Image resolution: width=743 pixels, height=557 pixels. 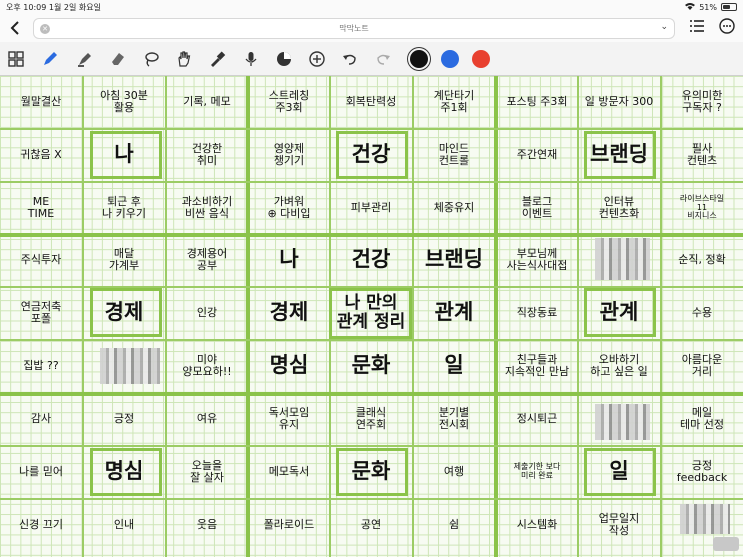 I want to click on mandalart-cell: 시스템화, so click(x=537, y=524).